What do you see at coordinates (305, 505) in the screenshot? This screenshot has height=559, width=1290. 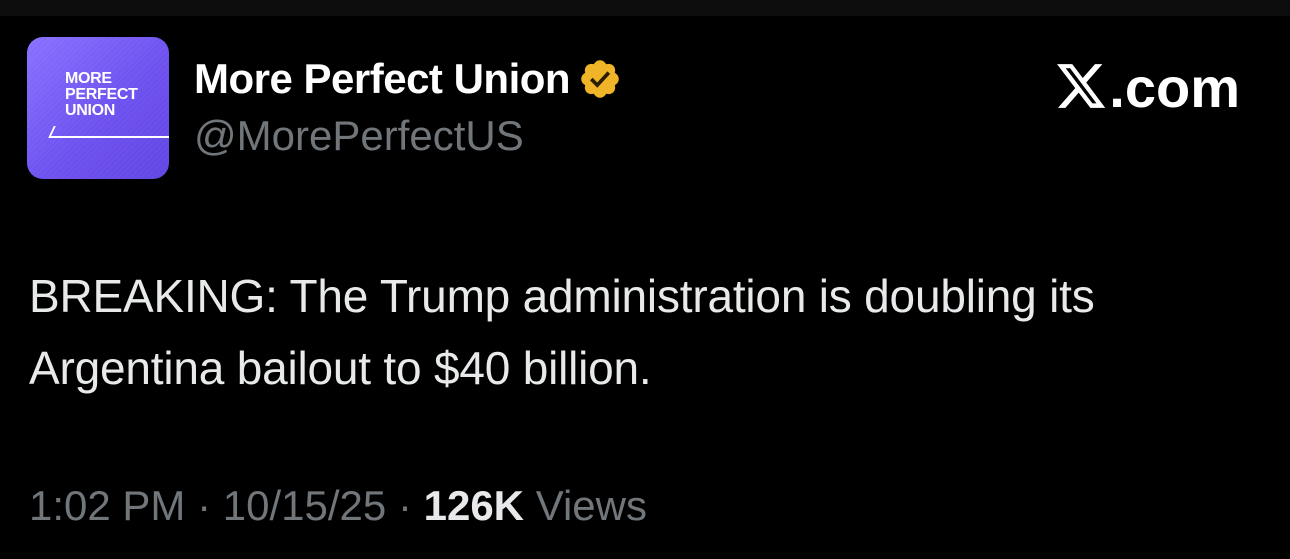 I see `tweet-date: 10/15/25` at bounding box center [305, 505].